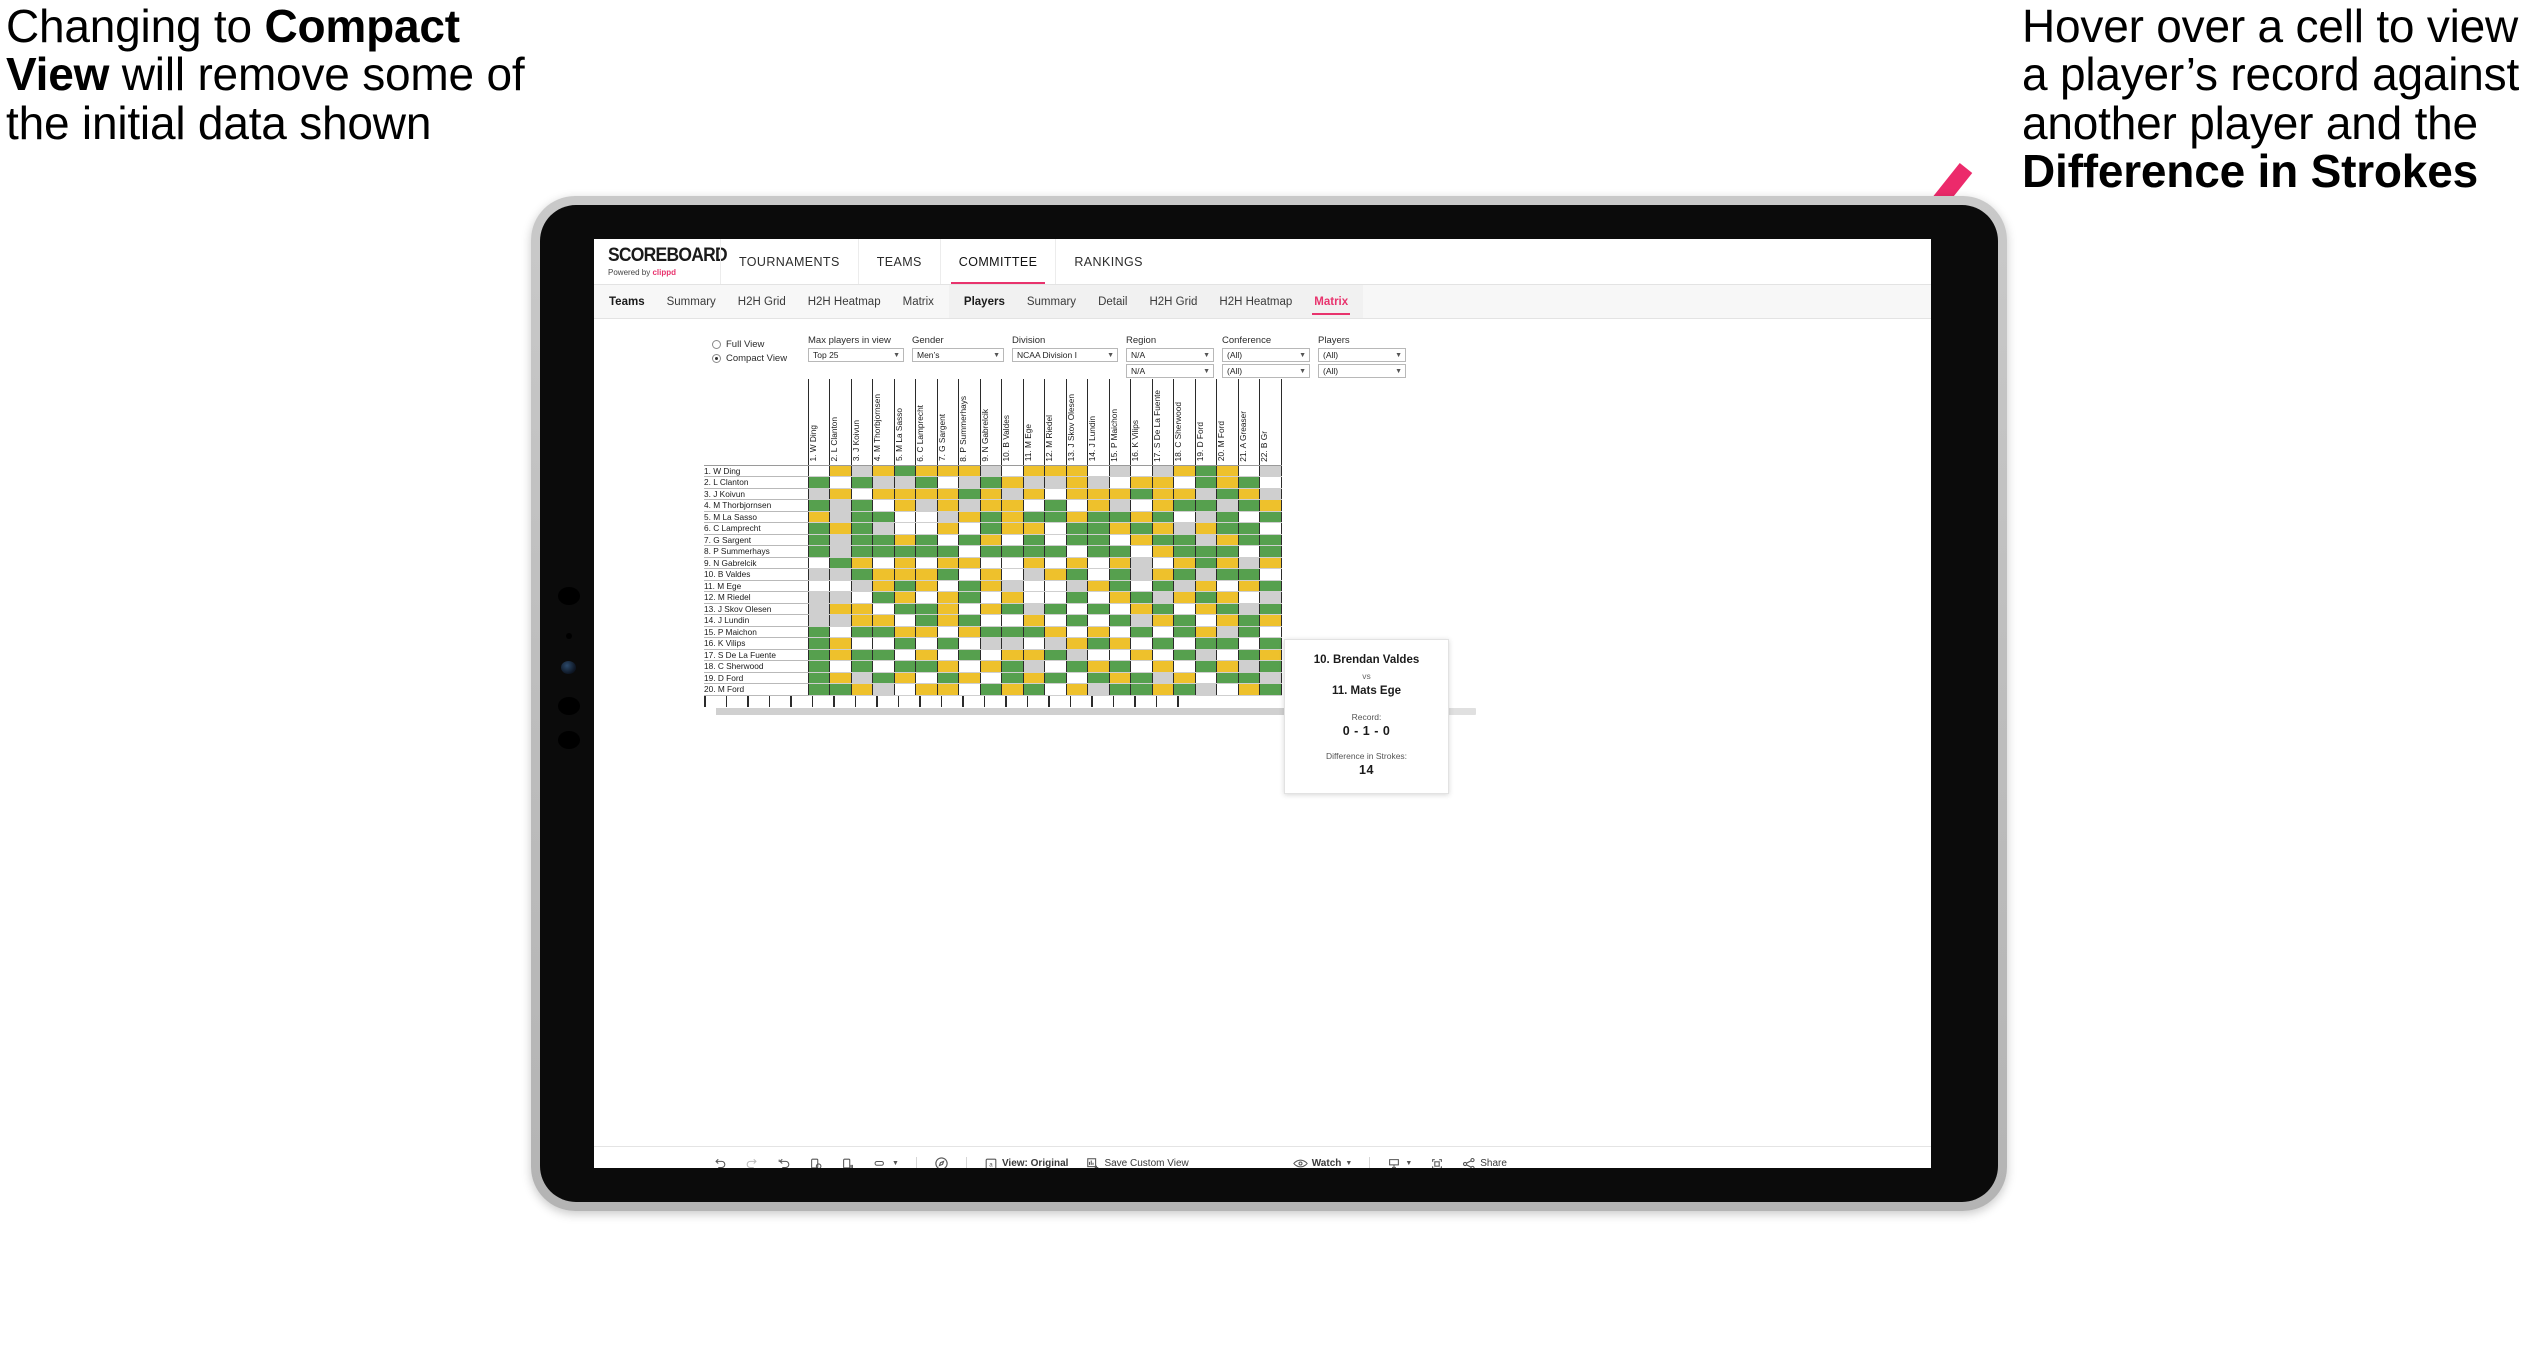 This screenshot has height=1356, width=2521. Describe the element at coordinates (898, 261) in the screenshot. I see `topnav-teams: TEAMS` at that location.